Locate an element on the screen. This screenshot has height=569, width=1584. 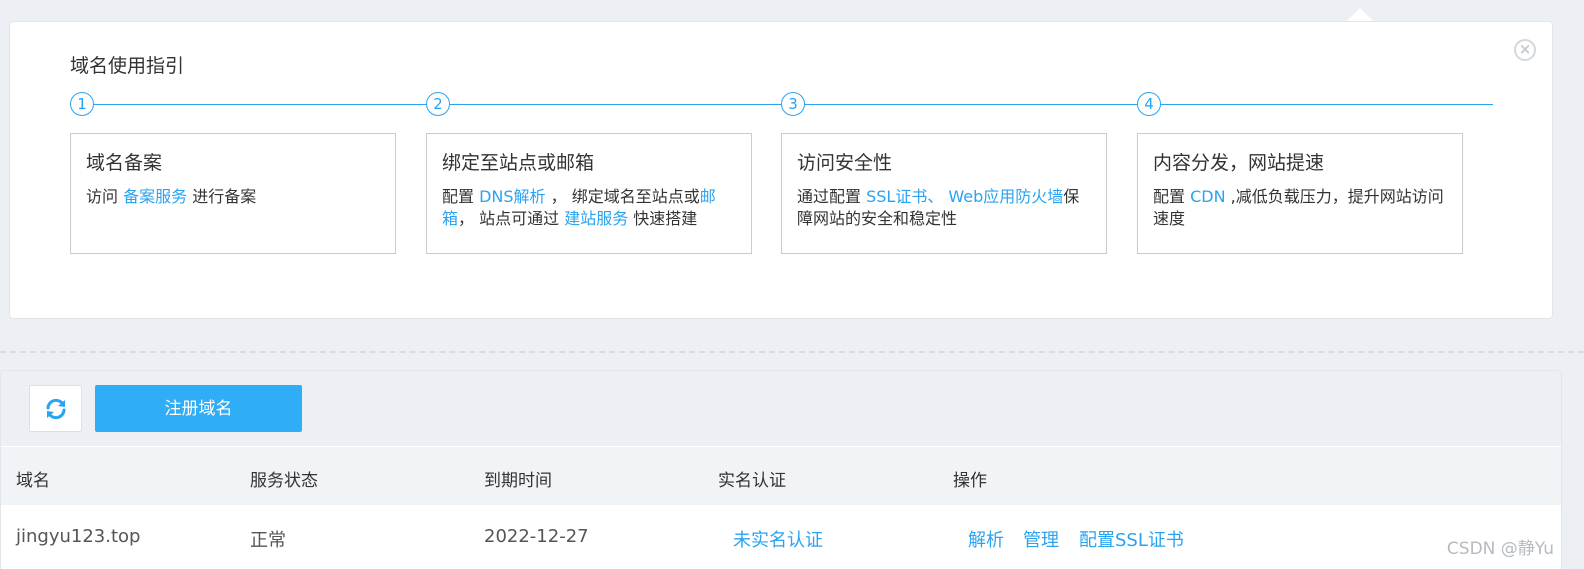
dns-resolve-link: DNS解析 is located at coordinates (512, 196).